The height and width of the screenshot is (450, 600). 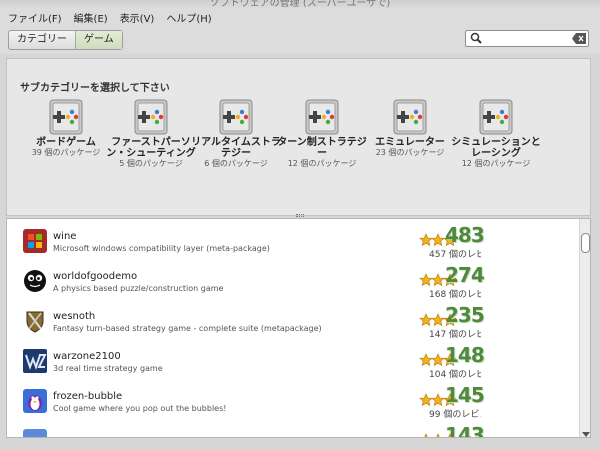 What do you see at coordinates (35, 401) in the screenshot?
I see `penguin-icon` at bounding box center [35, 401].